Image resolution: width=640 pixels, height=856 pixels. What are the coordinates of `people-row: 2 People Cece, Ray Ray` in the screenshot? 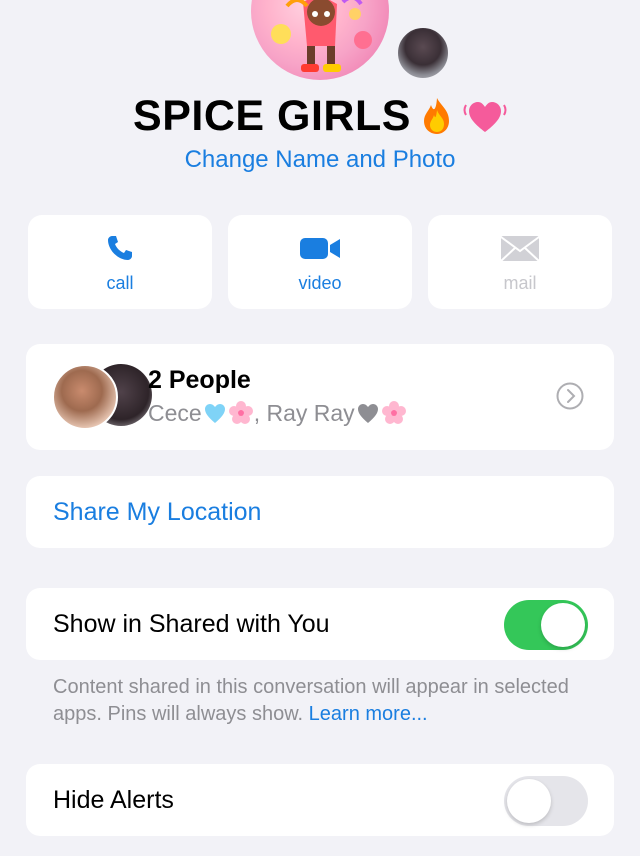 It's located at (320, 397).